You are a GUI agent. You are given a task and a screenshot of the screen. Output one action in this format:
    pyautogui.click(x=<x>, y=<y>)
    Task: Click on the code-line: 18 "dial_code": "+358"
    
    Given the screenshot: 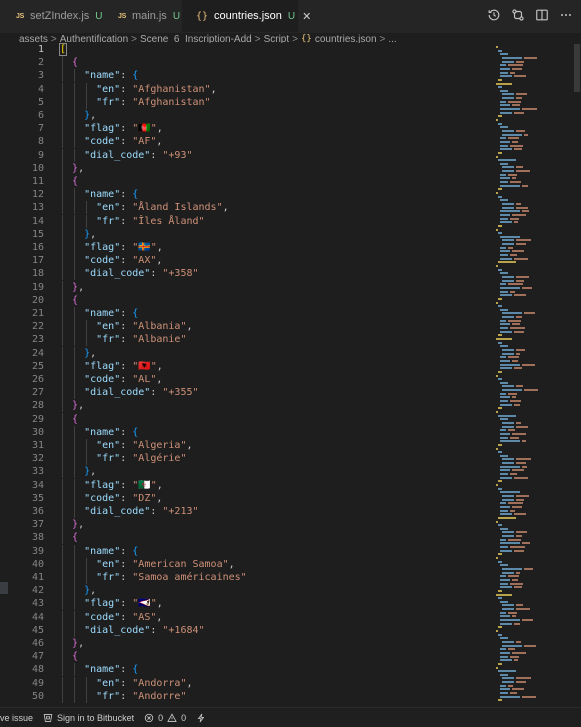 What is the action you would take?
    pyautogui.click(x=245, y=274)
    